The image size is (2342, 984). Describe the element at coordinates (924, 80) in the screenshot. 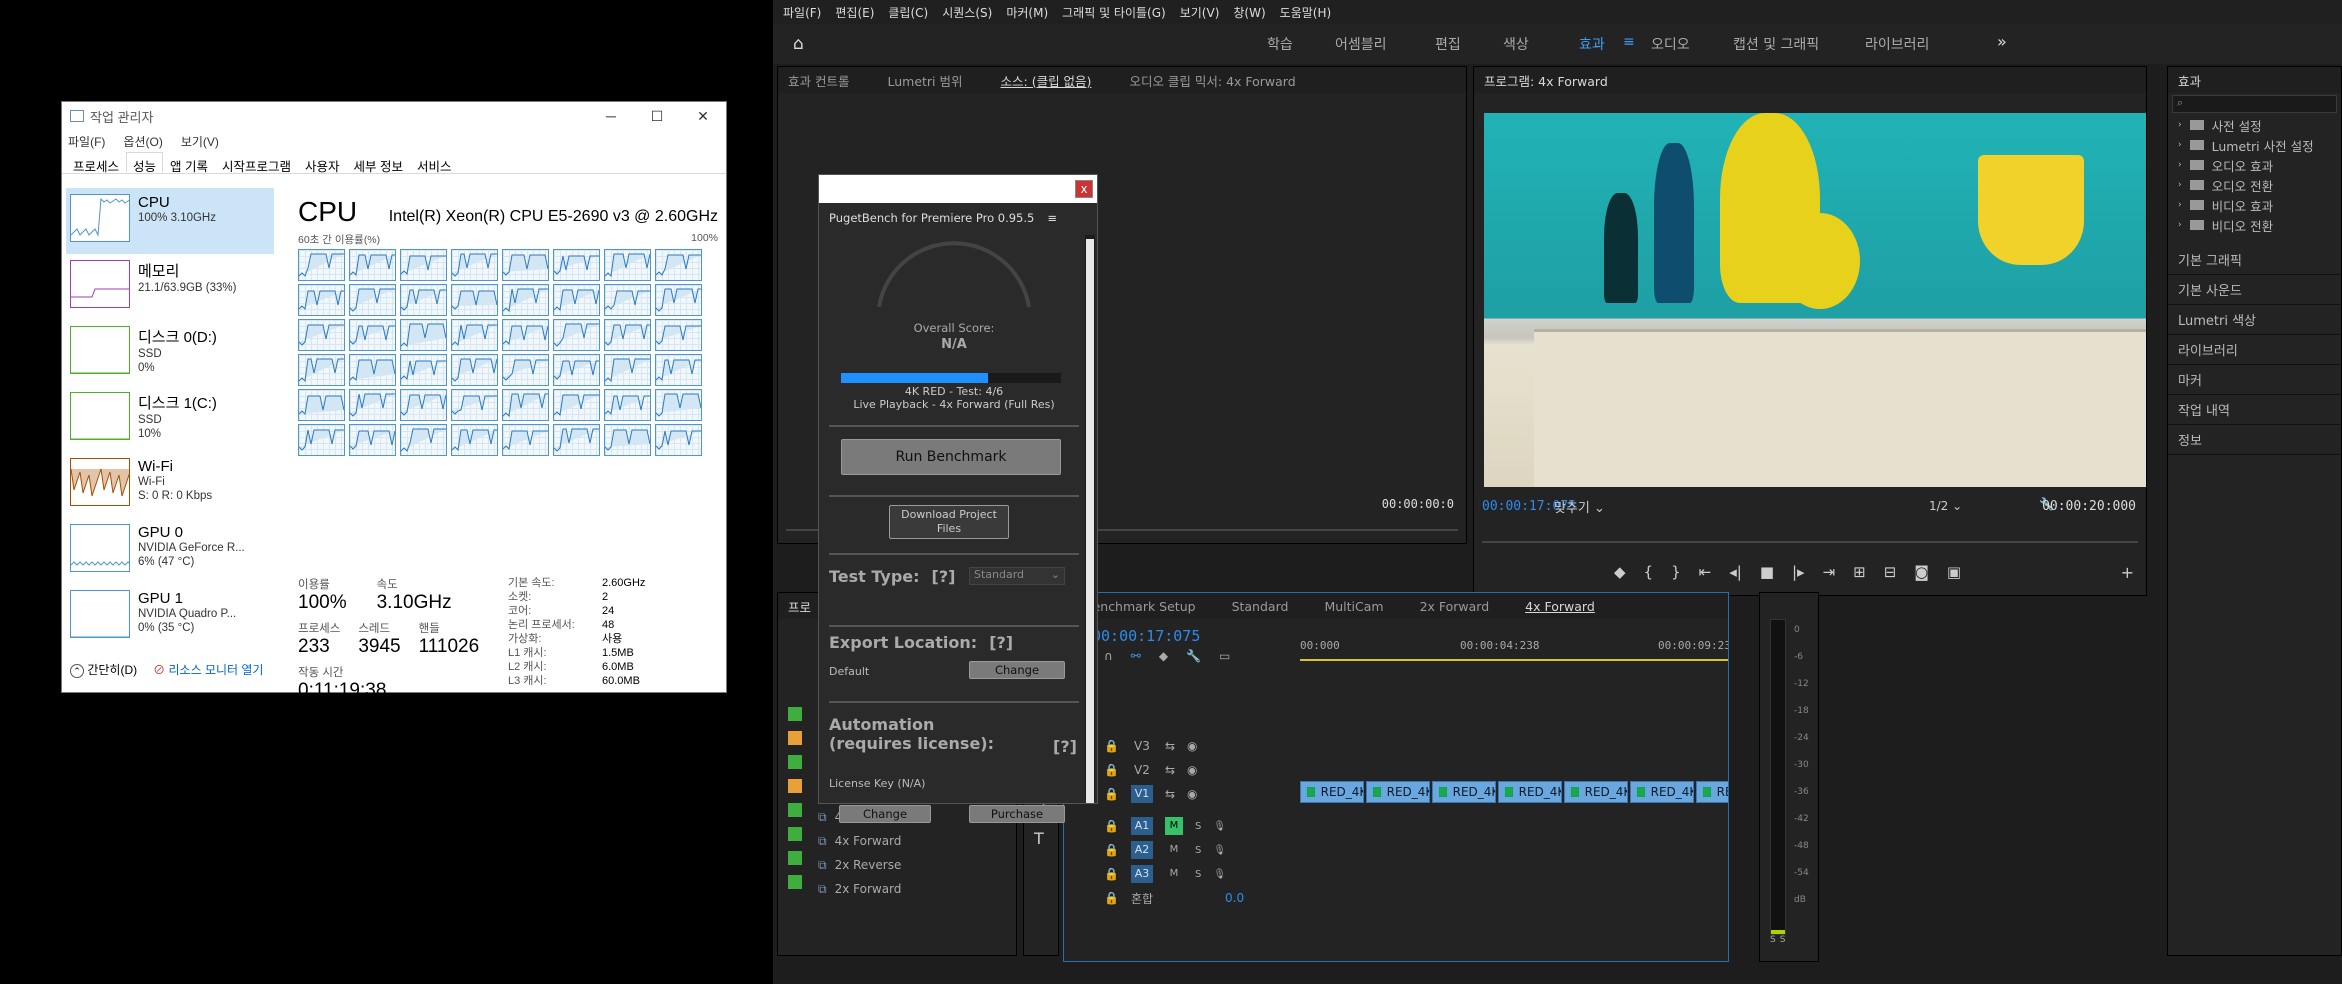

I see `tab-lumetri-scopes: Lumetri 범위` at that location.